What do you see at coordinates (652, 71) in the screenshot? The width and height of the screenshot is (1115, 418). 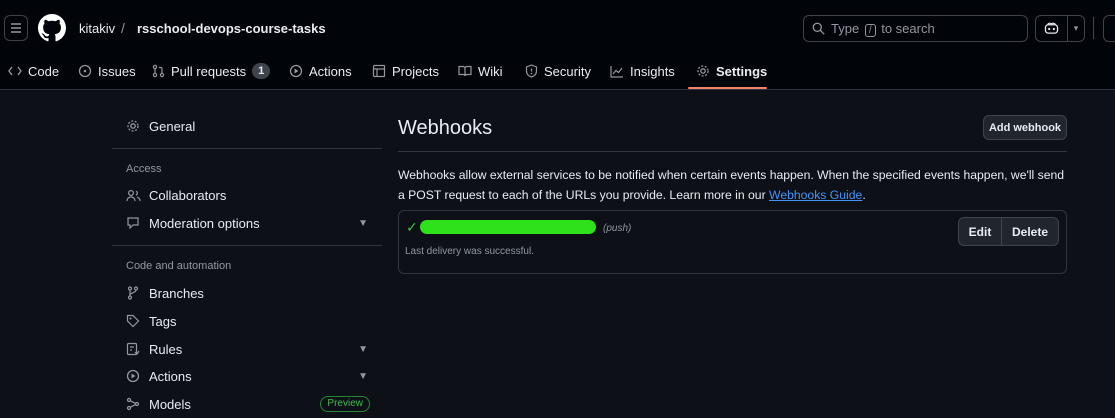 I see `tab-label: Insights` at bounding box center [652, 71].